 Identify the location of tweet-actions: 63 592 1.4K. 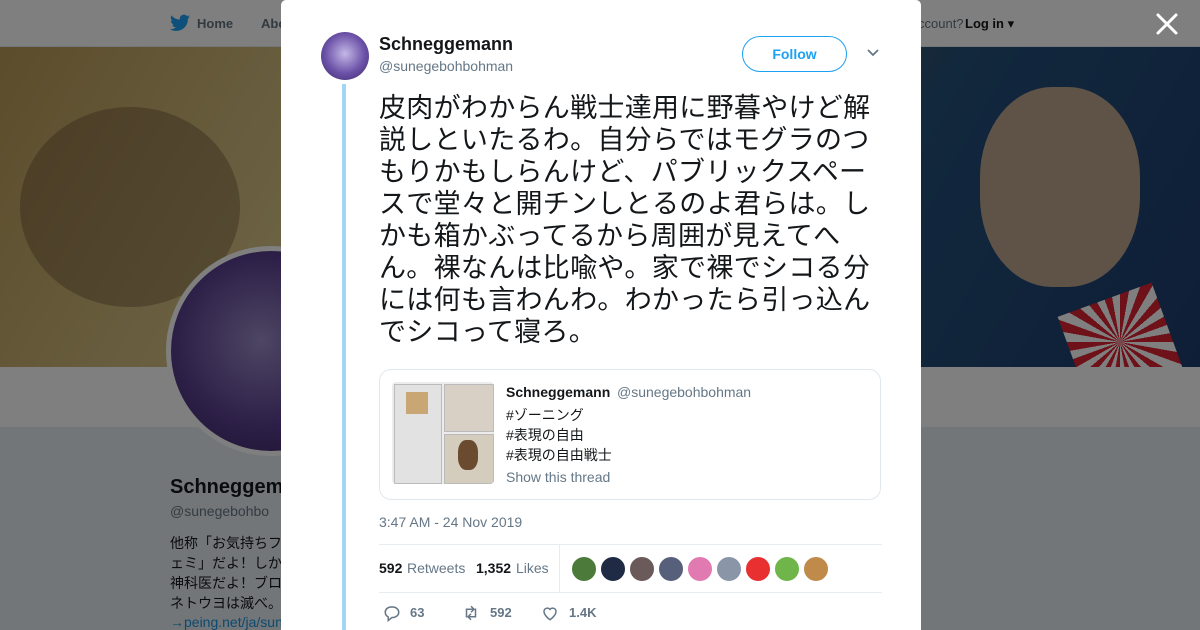
(630, 613).